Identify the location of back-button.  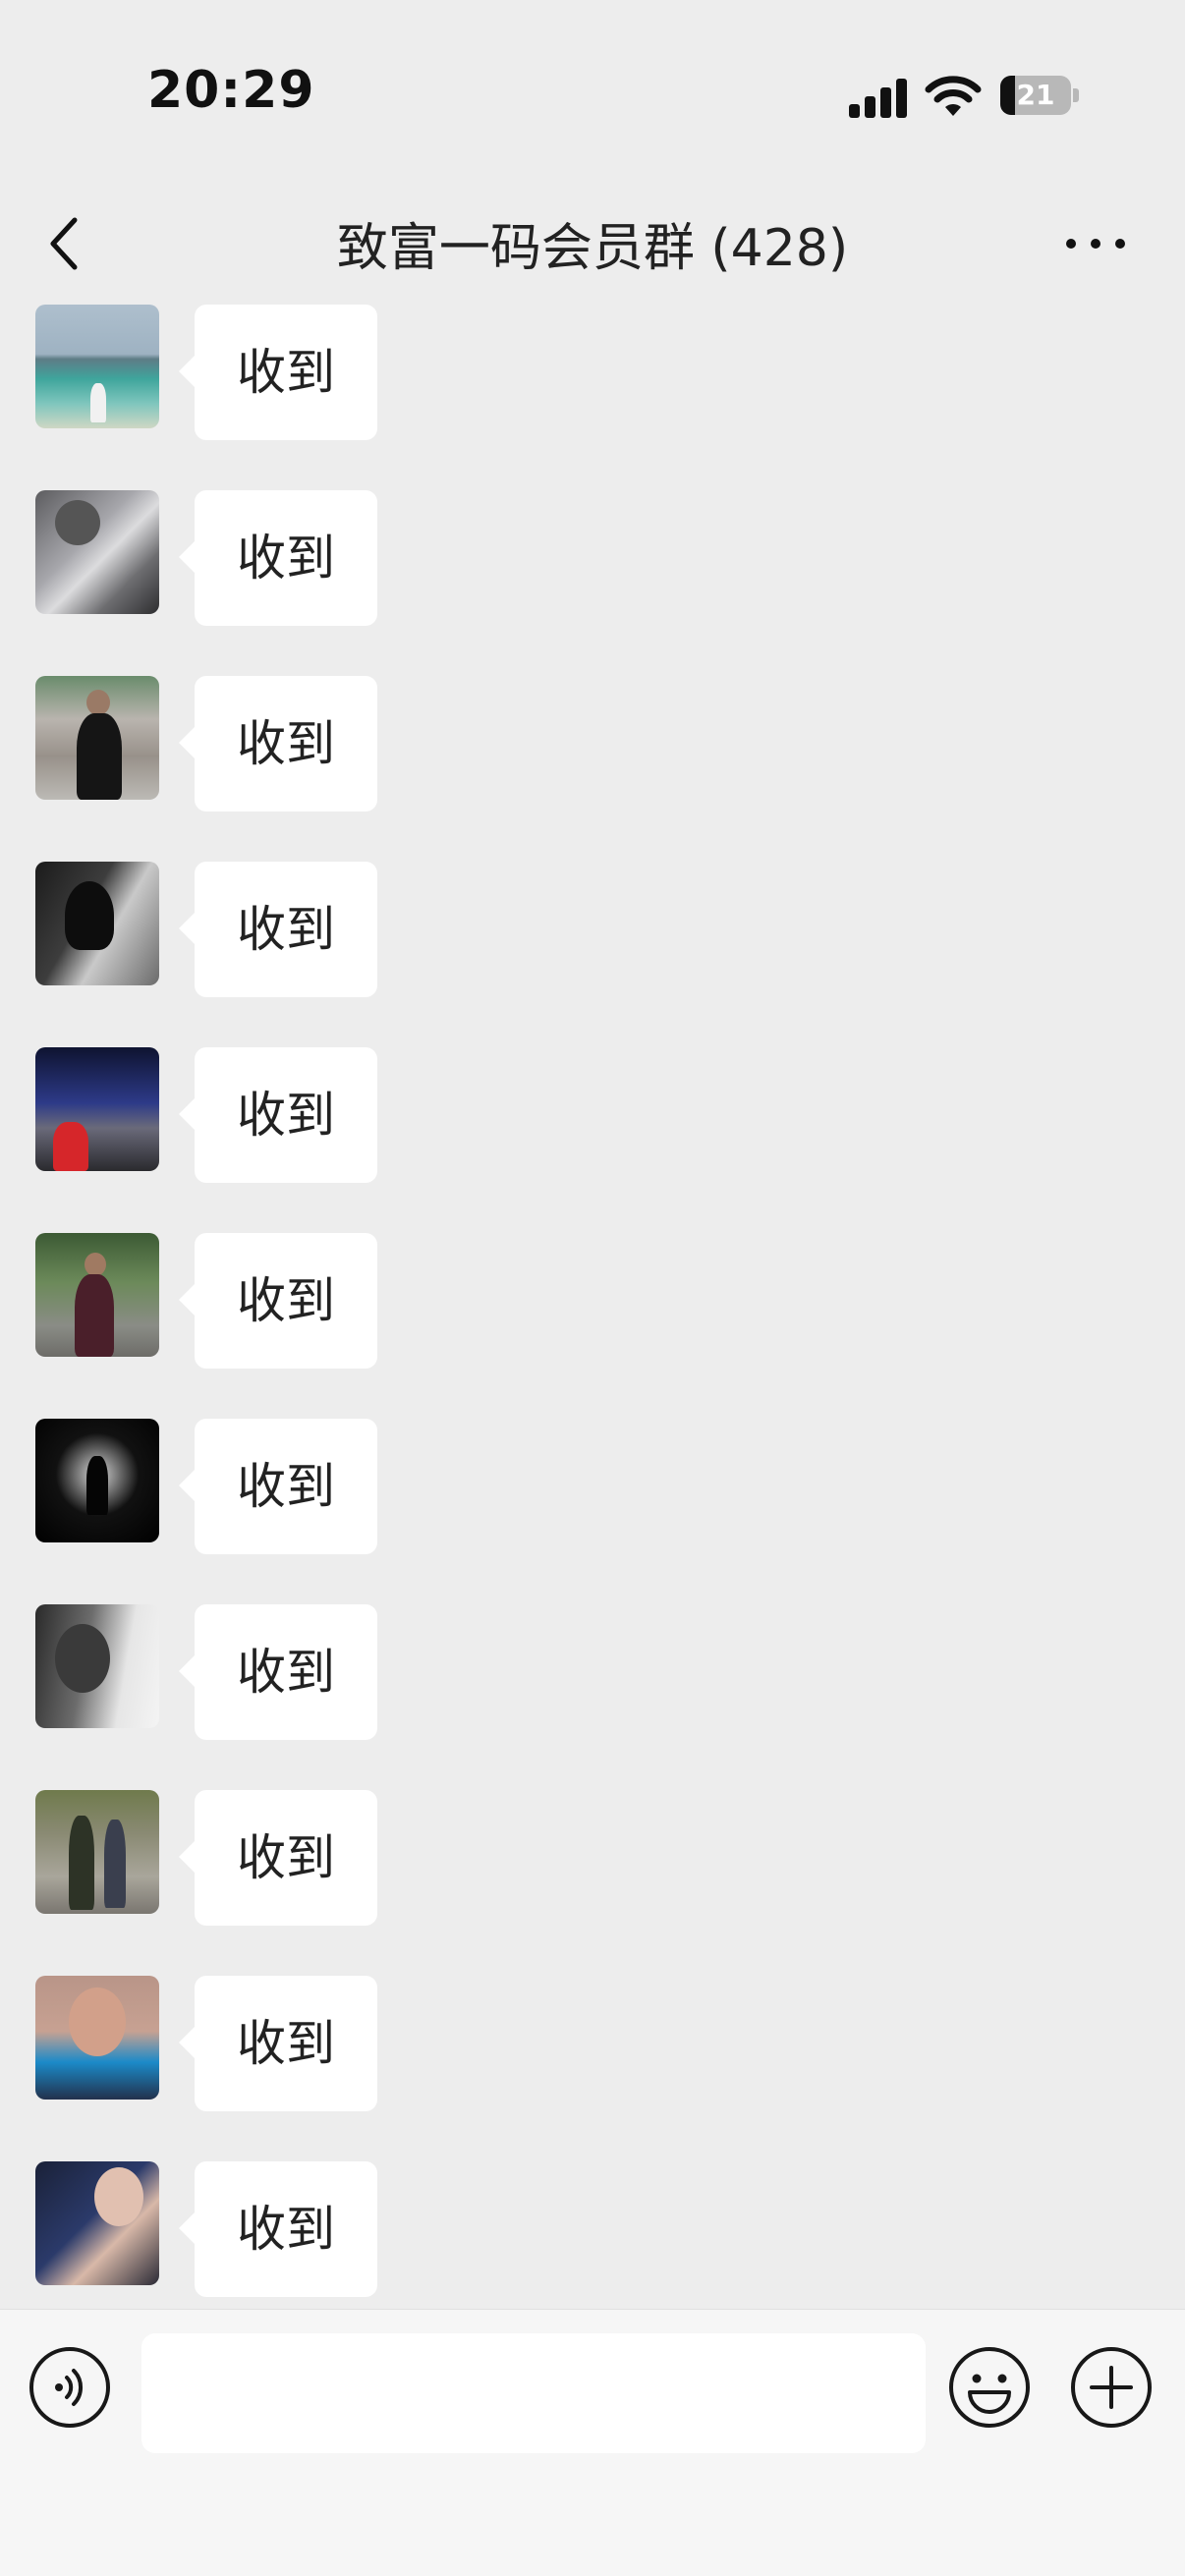
(65, 243).